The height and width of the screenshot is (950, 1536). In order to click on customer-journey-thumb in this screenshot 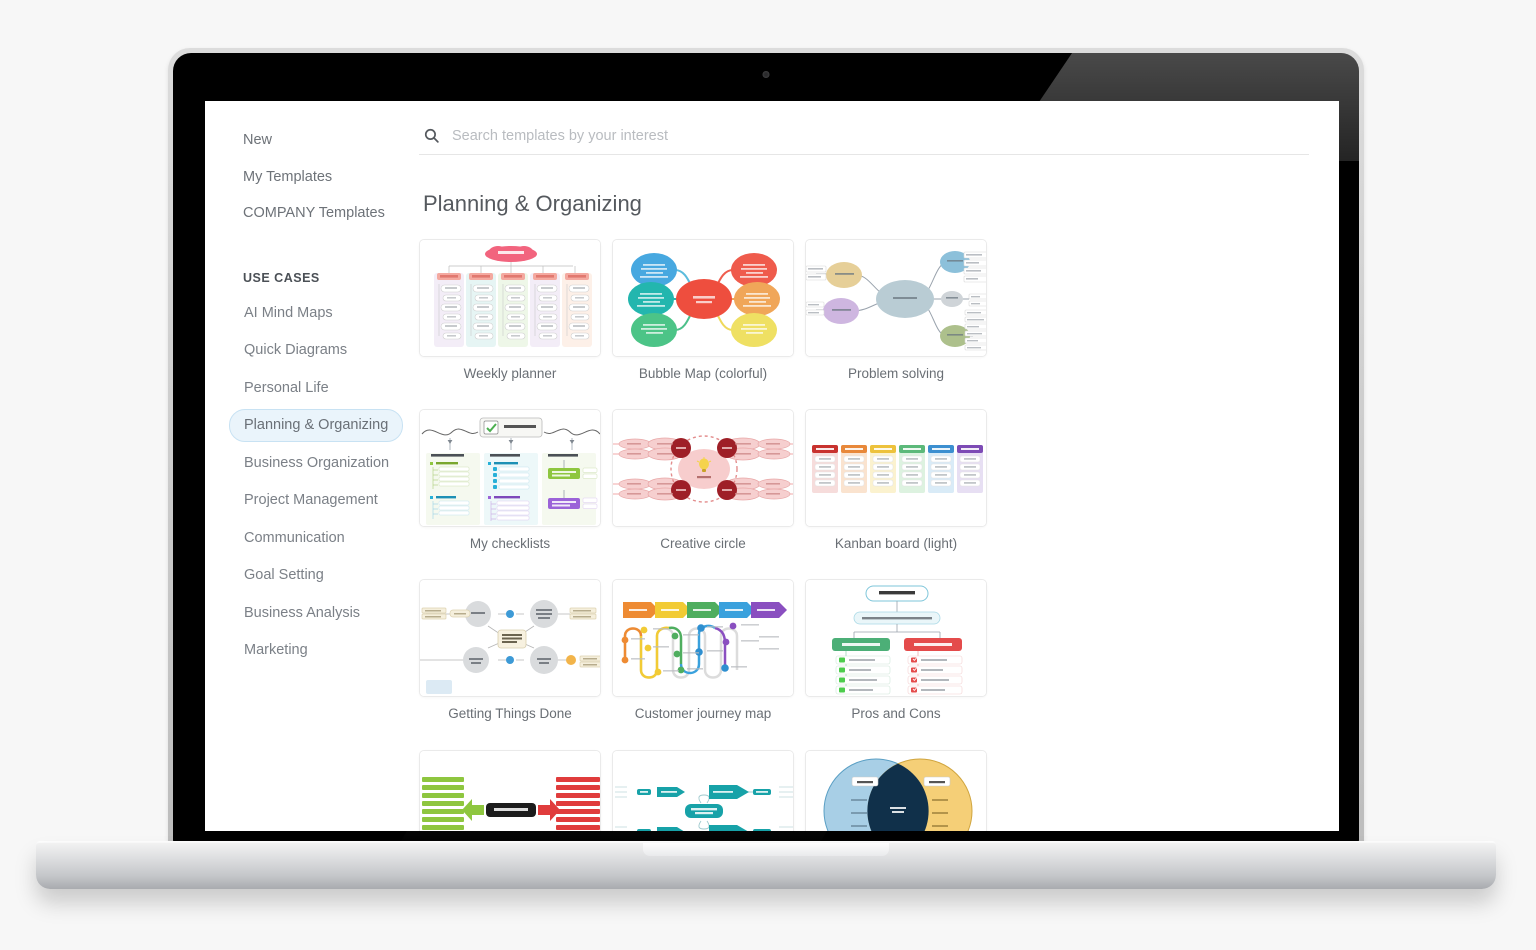, I will do `click(703, 638)`.